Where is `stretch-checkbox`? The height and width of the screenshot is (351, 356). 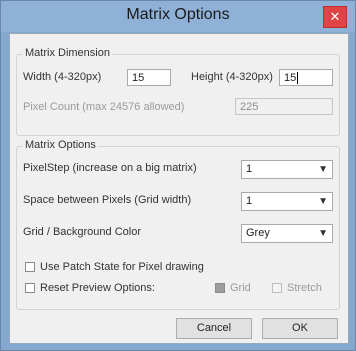 stretch-checkbox is located at coordinates (277, 288).